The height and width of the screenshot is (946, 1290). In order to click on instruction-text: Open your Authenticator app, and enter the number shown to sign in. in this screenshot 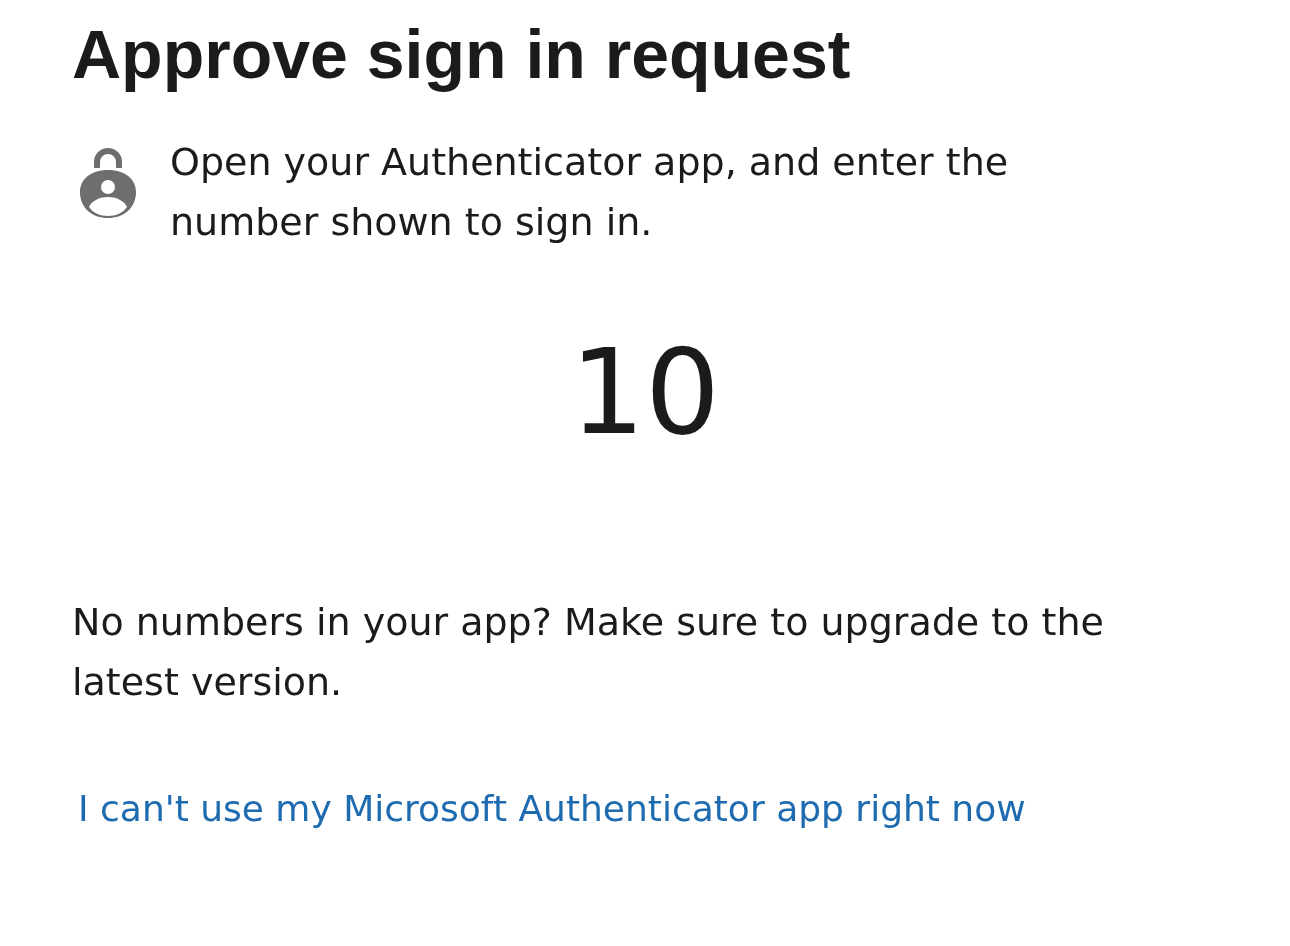, I will do `click(590, 192)`.